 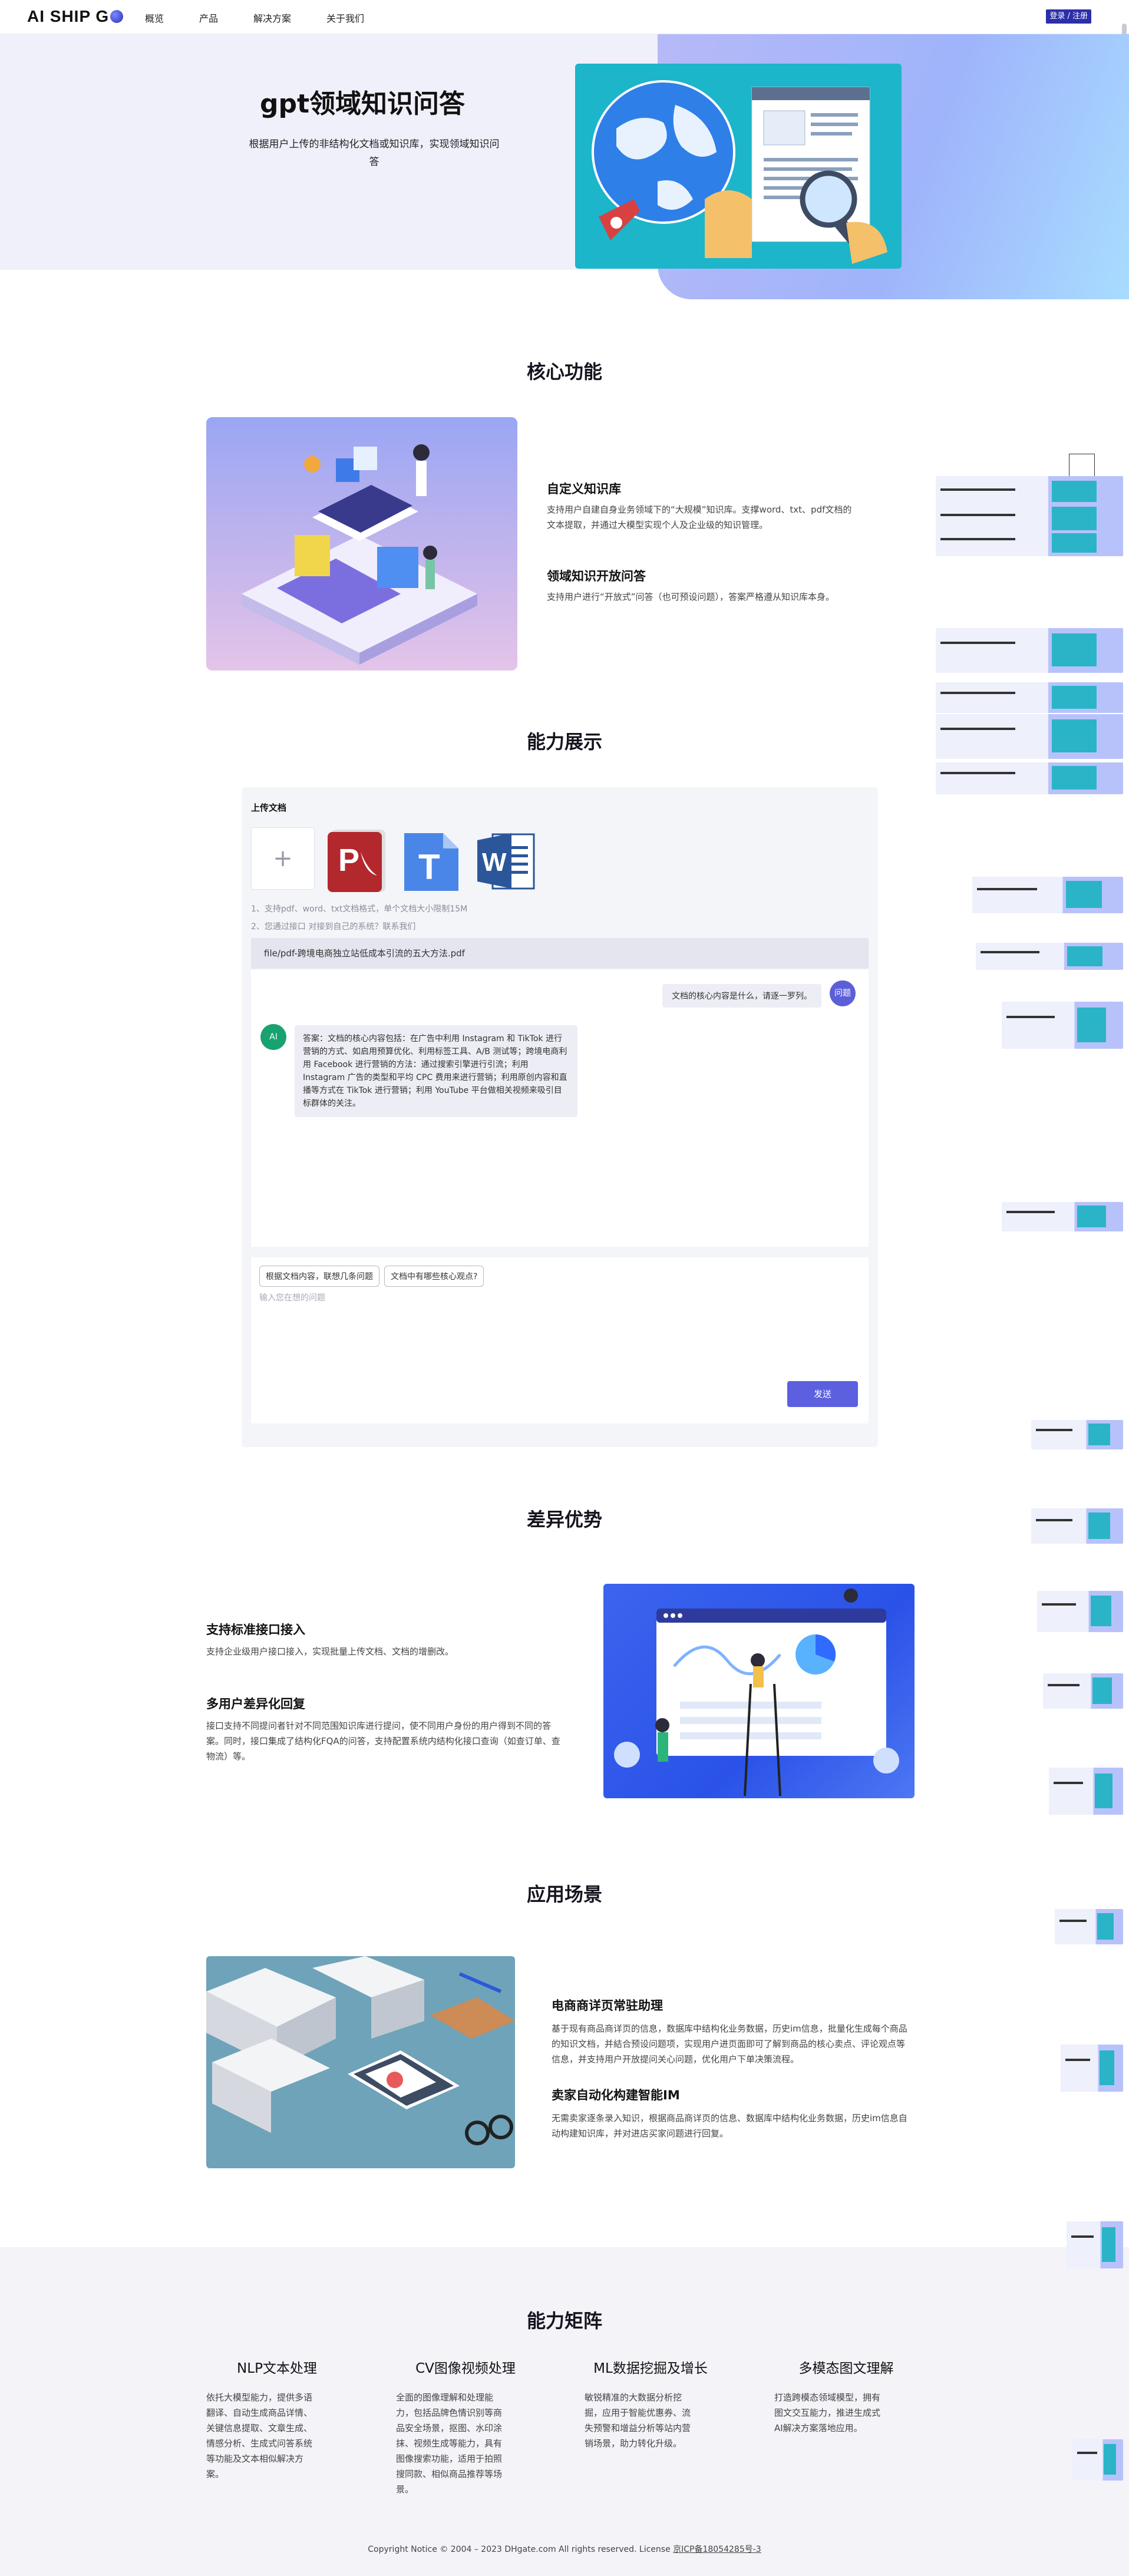 I want to click on capability-matrix, so click(x=564, y=2411).